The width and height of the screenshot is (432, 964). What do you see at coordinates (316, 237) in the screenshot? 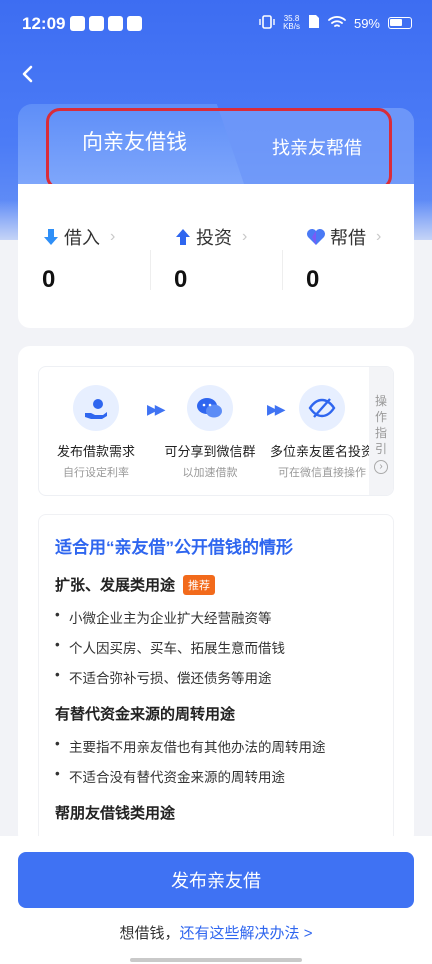
I see `heart-icon` at bounding box center [316, 237].